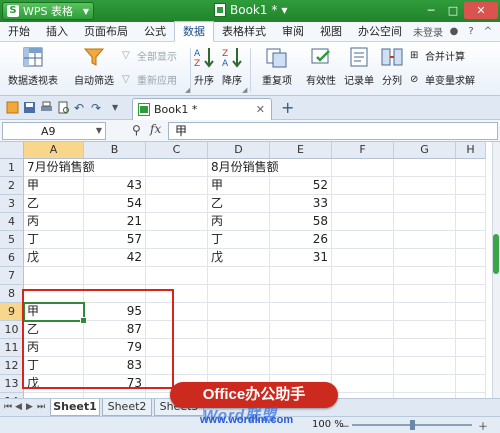  What do you see at coordinates (115, 294) in the screenshot?
I see `cell-b8` at bounding box center [115, 294].